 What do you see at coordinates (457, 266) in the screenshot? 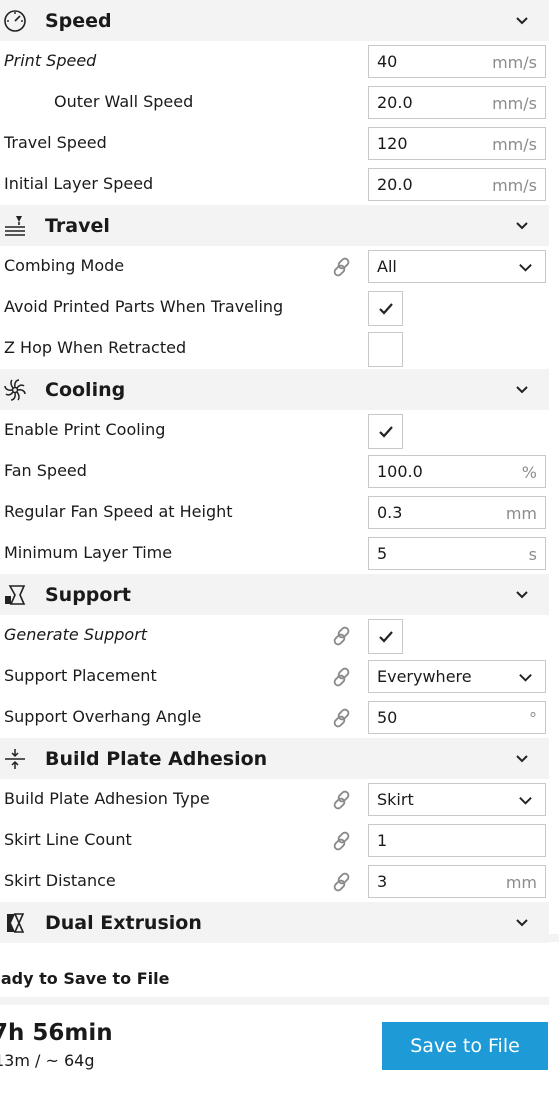
I see `combing-mode-select: All` at bounding box center [457, 266].